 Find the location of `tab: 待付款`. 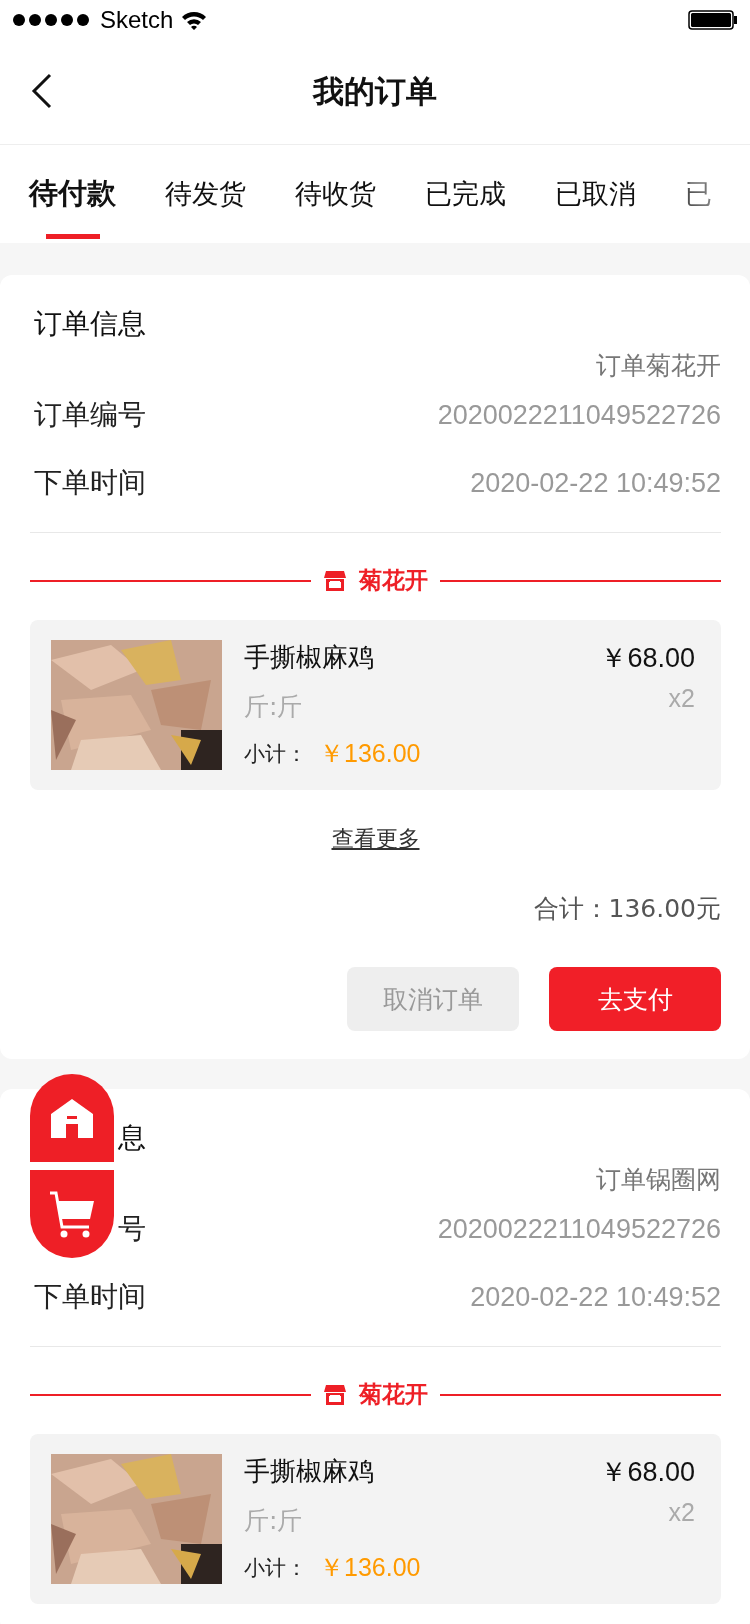

tab: 待付款 is located at coordinates (72, 194).